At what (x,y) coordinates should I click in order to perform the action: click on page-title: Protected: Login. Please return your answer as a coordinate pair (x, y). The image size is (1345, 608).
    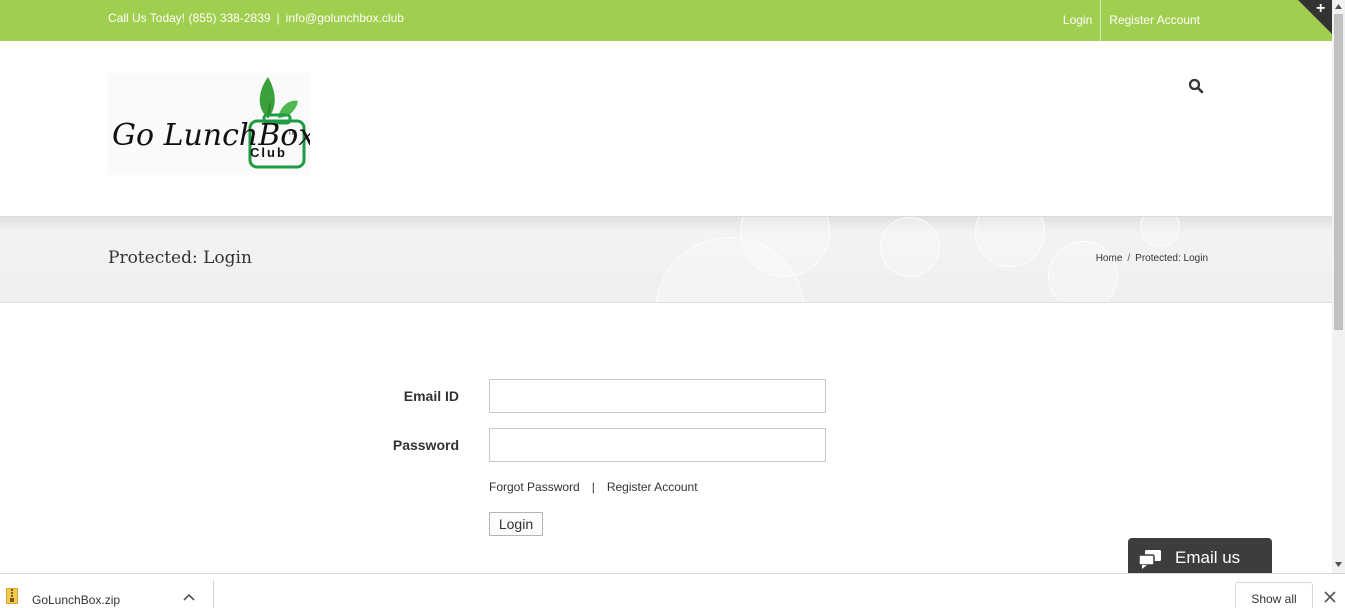
    Looking at the image, I should click on (180, 258).